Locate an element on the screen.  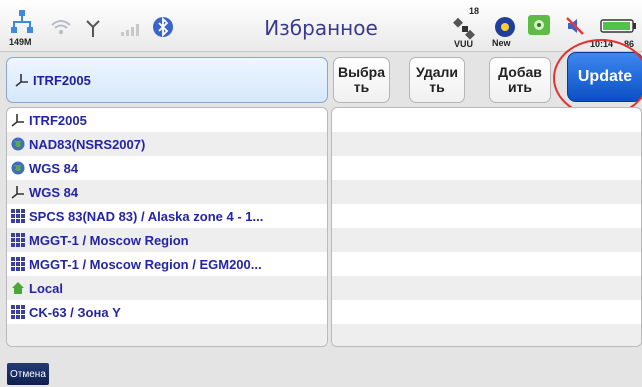
signal-icon is located at coordinates (131, 31).